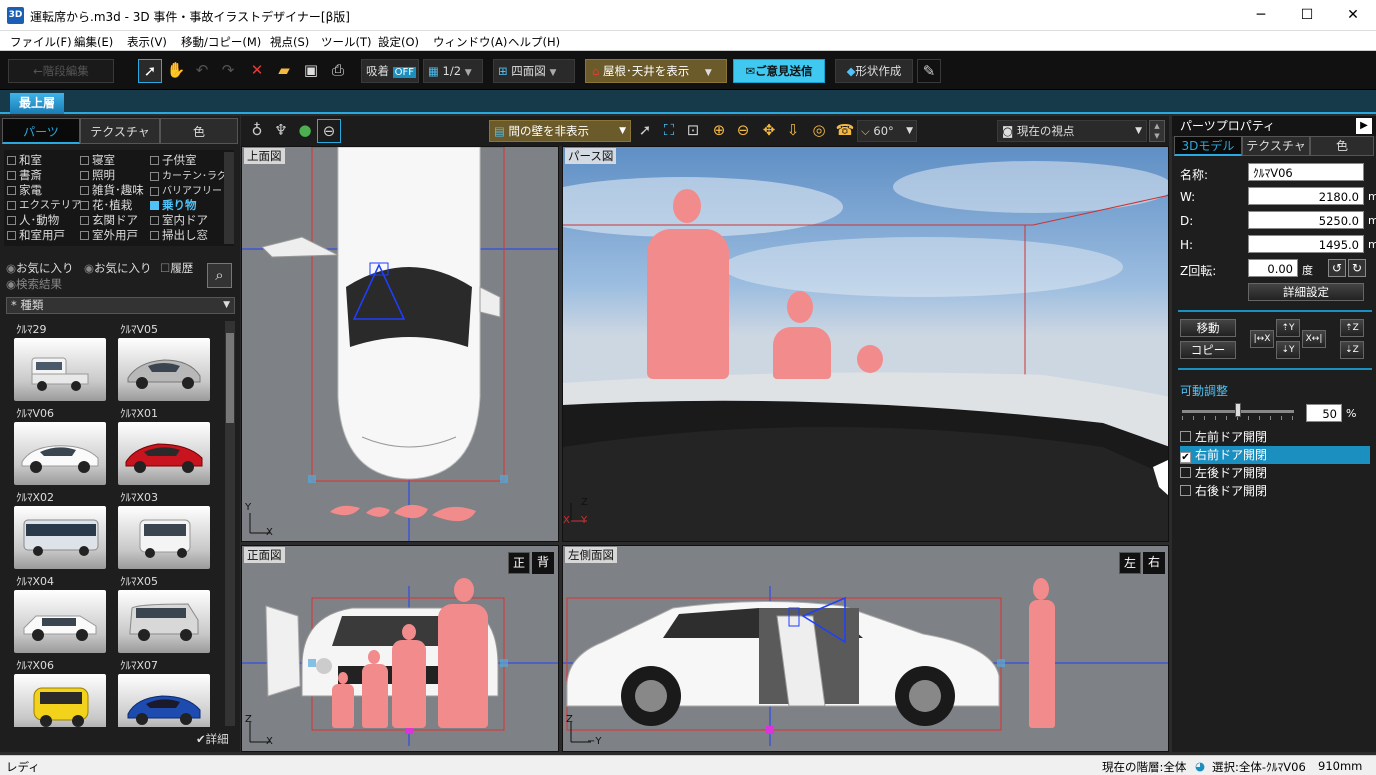 The image size is (1376, 775). What do you see at coordinates (1314, 339) in the screenshot?
I see `move-x-plus-icon: X↔|` at bounding box center [1314, 339].